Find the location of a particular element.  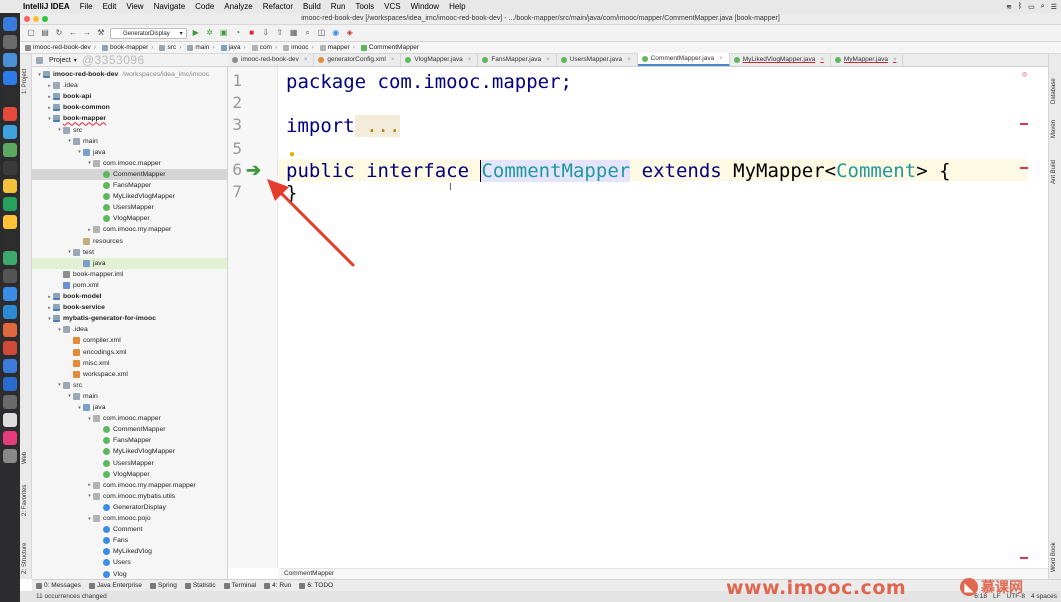

editor-tab: imooc-red-book-dev × is located at coordinates (271, 59).